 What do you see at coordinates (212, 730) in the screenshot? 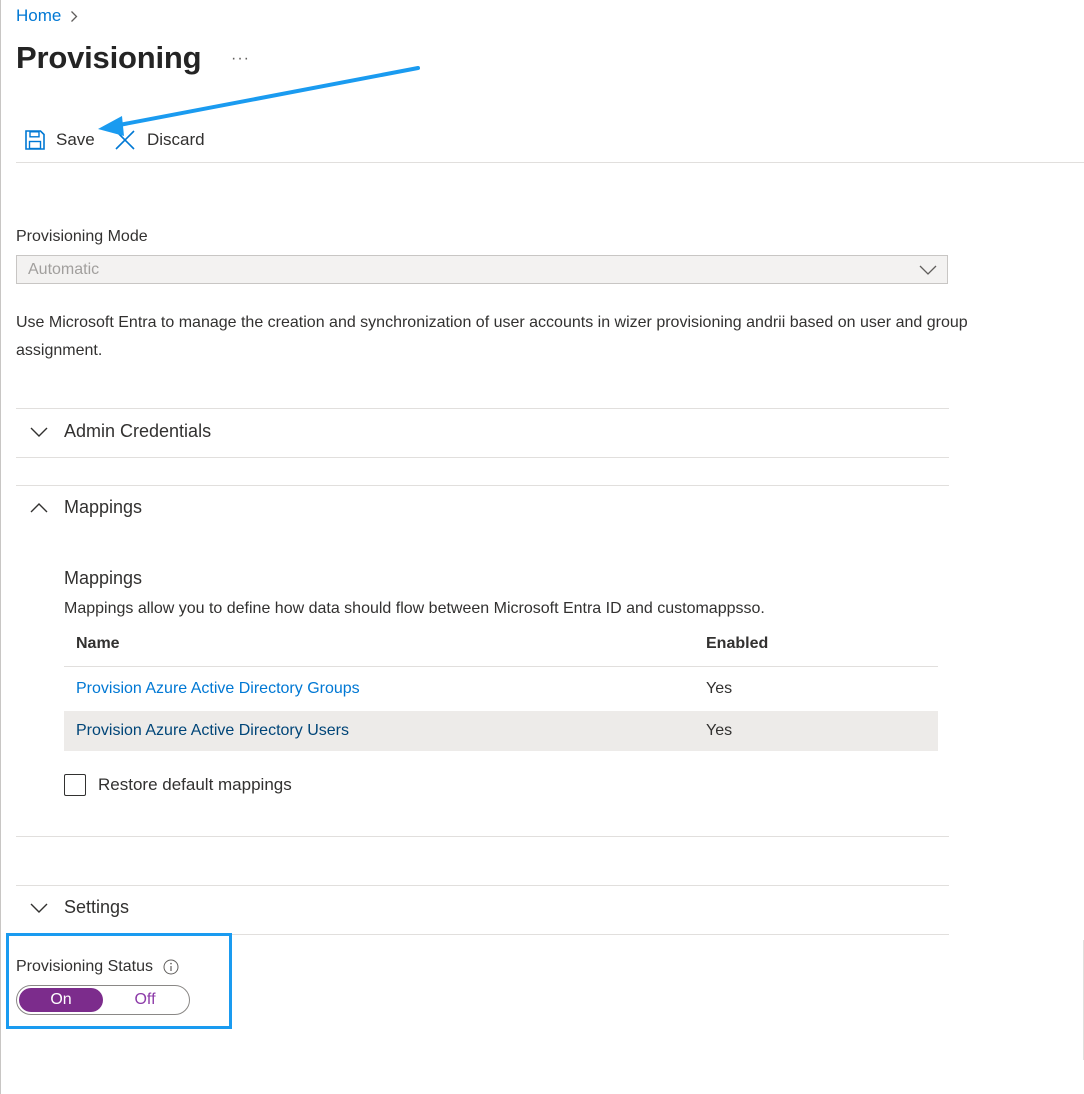
I see `mapping-link-users: Provision Azure Active Directory Users` at bounding box center [212, 730].